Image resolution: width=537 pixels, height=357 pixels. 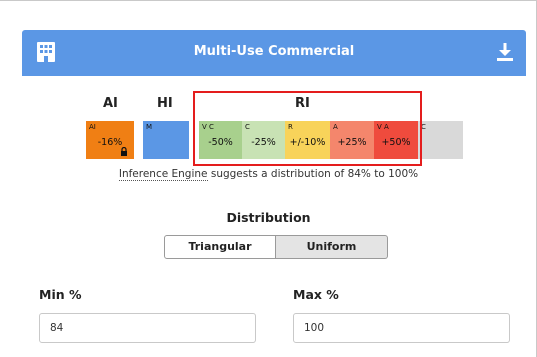 I want to click on group-label-hi: HI, so click(x=165, y=103).